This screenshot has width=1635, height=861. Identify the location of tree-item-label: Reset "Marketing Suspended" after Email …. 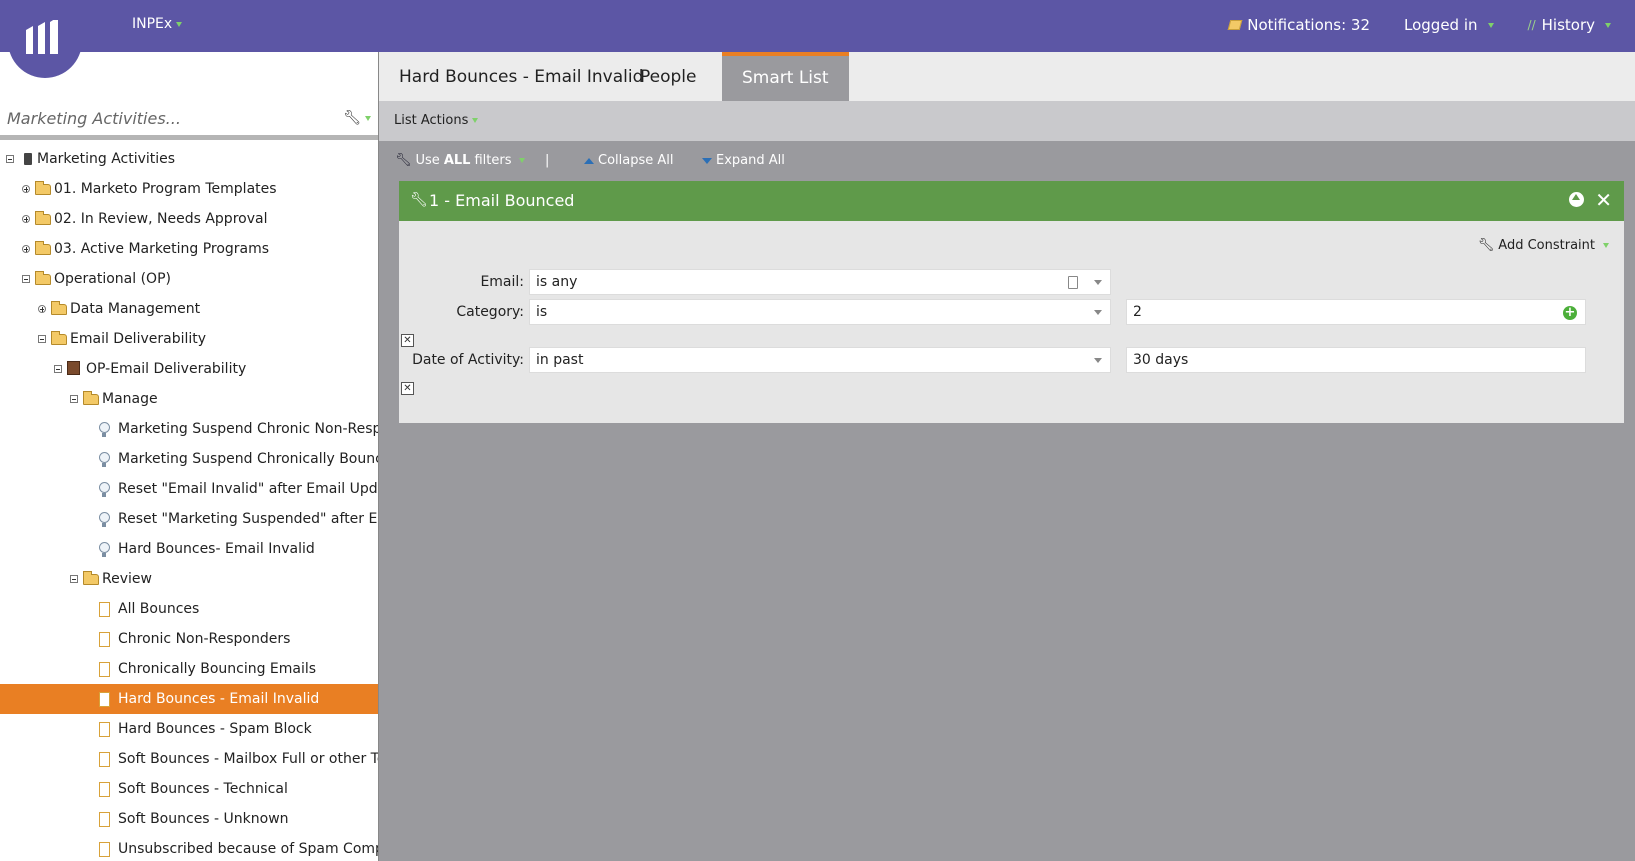
(248, 519).